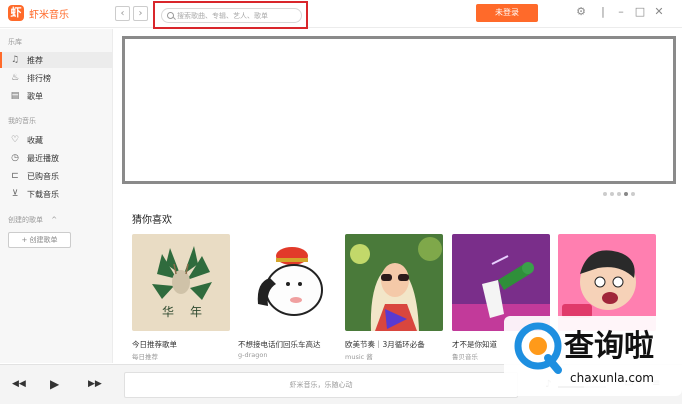 This screenshot has height=404, width=682. What do you see at coordinates (15, 96) in the screenshot?
I see `playlist-icon: ▤` at bounding box center [15, 96].